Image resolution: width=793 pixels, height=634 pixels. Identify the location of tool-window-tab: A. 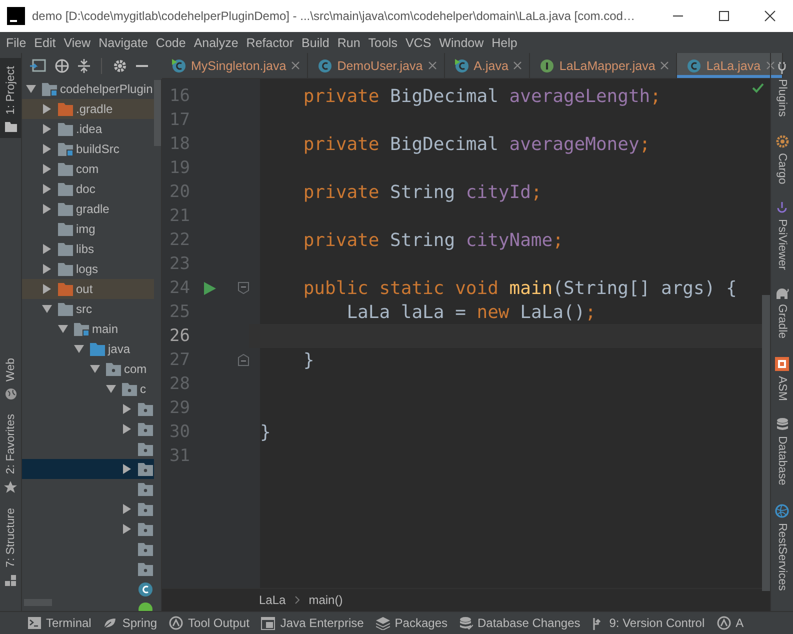
(730, 623).